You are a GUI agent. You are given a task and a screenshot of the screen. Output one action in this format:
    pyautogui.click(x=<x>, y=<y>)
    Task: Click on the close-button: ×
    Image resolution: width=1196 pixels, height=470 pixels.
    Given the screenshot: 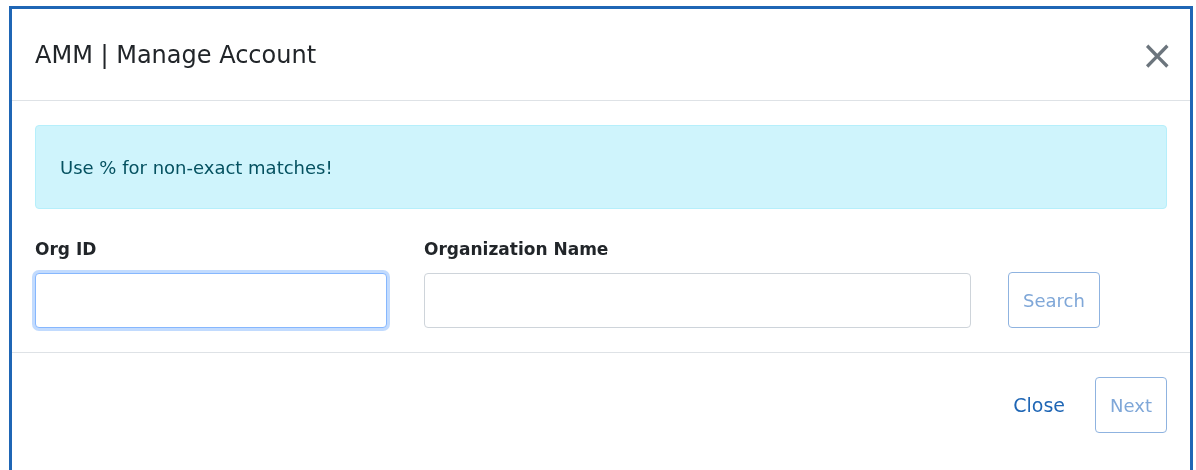 What is the action you would take?
    pyautogui.click(x=1157, y=54)
    